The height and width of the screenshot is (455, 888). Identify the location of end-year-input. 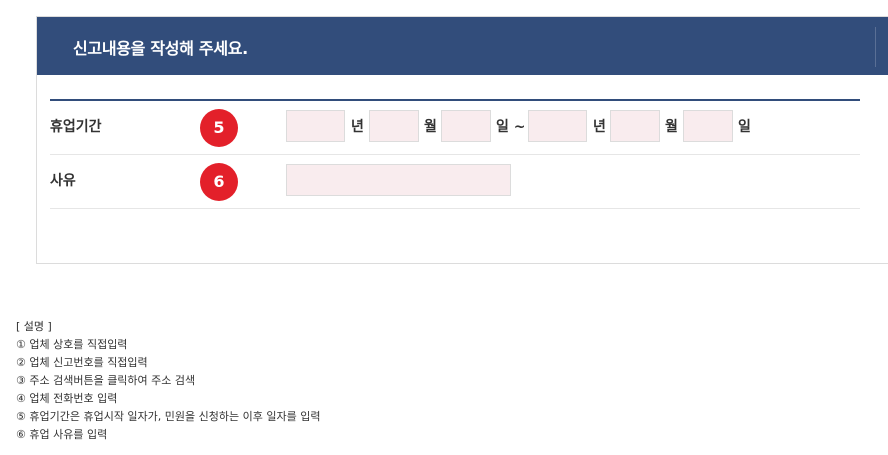
(557, 126).